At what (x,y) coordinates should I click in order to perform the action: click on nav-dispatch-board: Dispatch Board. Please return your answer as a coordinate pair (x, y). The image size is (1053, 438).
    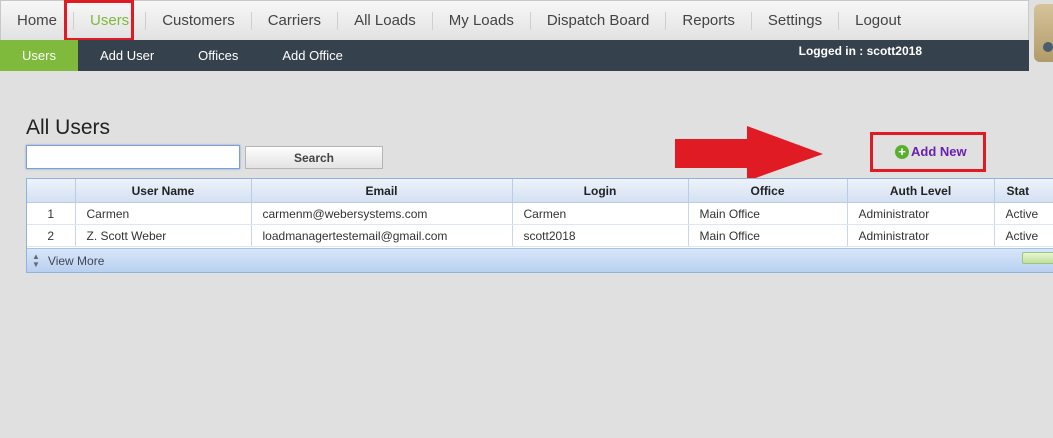
    Looking at the image, I should click on (599, 20).